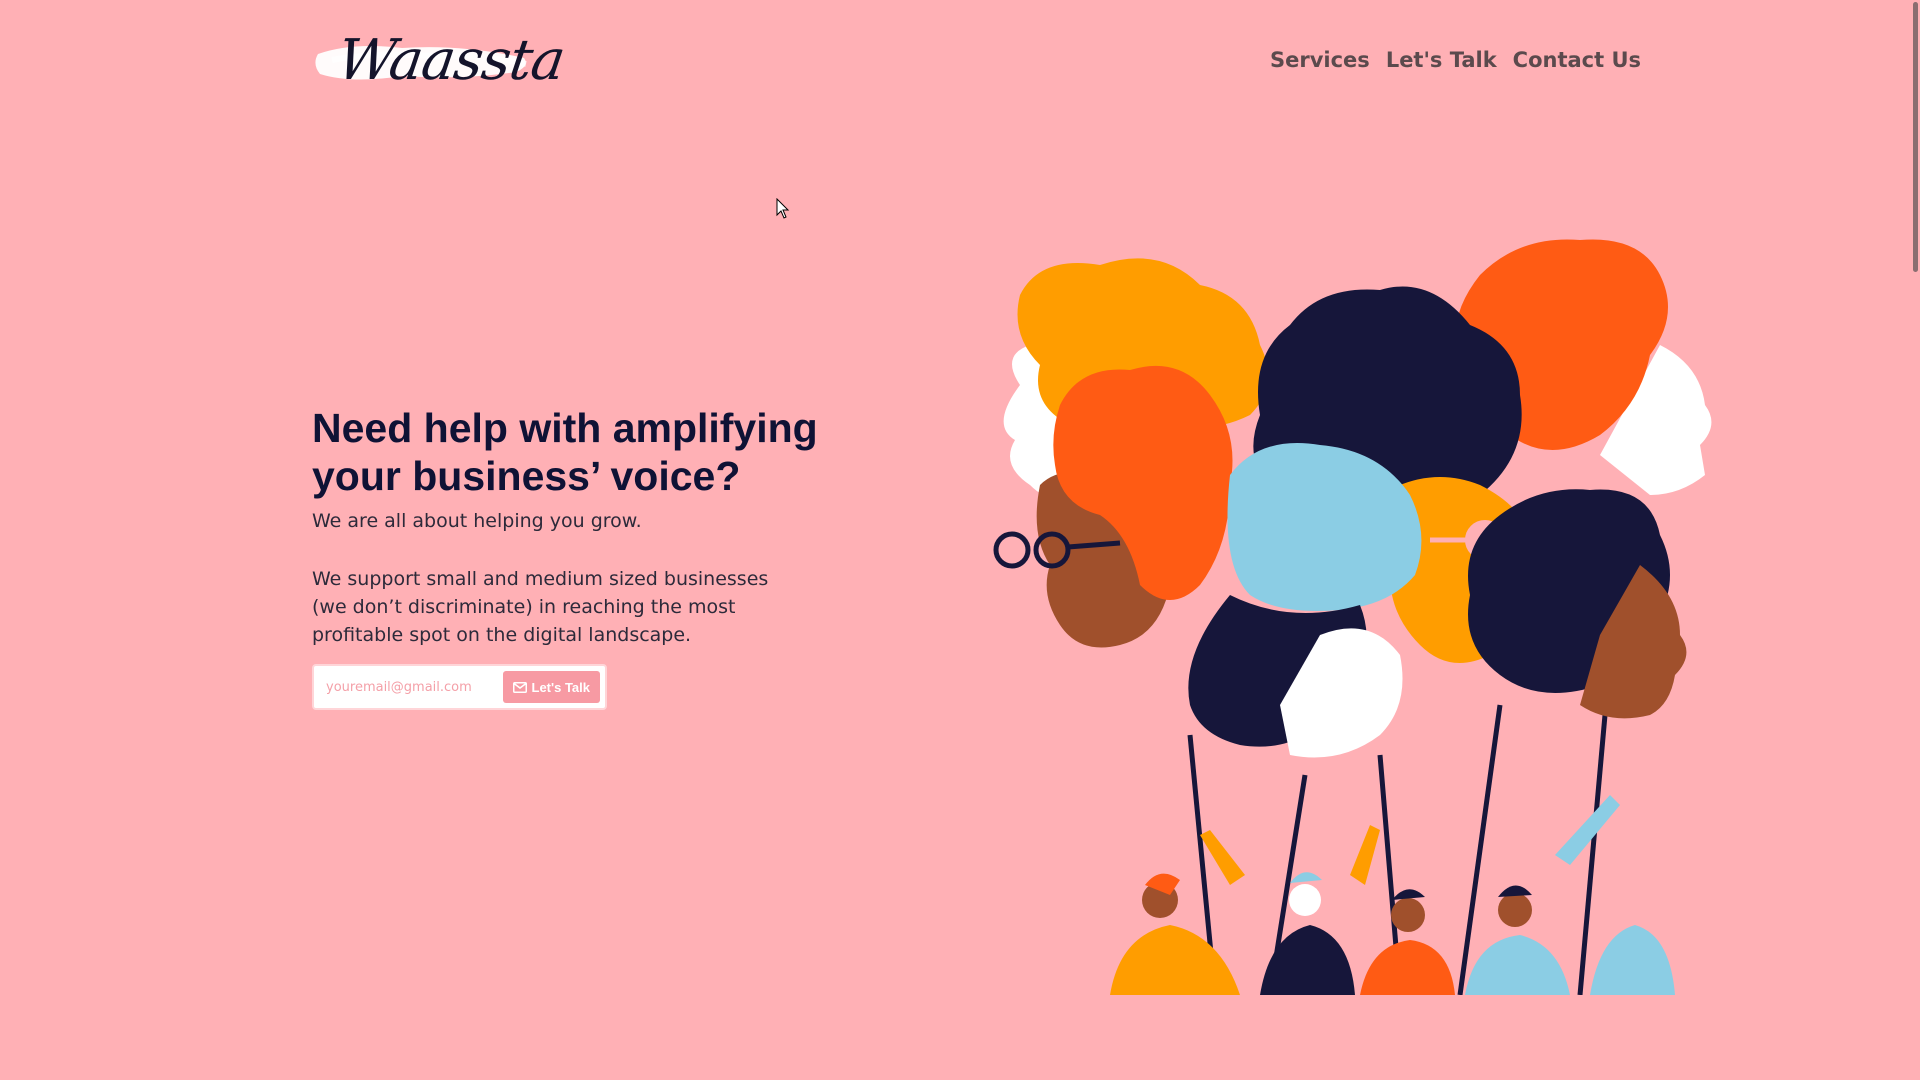 The image size is (1920, 1080). Describe the element at coordinates (783, 208) in the screenshot. I see `mouse-cursor-icon` at that location.